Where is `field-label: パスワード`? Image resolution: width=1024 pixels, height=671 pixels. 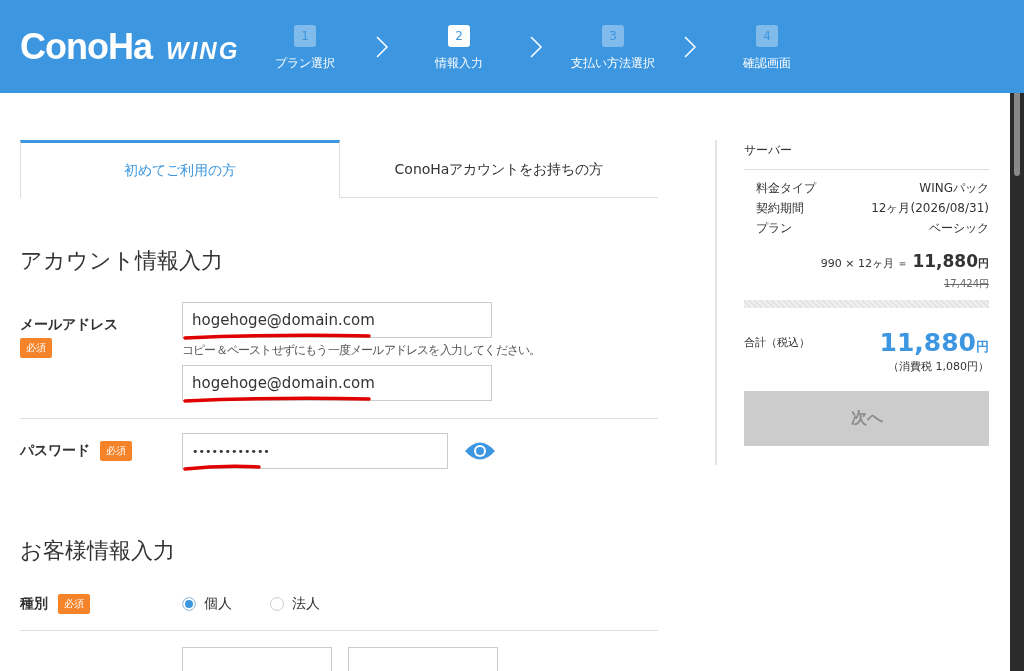 field-label: パスワード is located at coordinates (55, 451).